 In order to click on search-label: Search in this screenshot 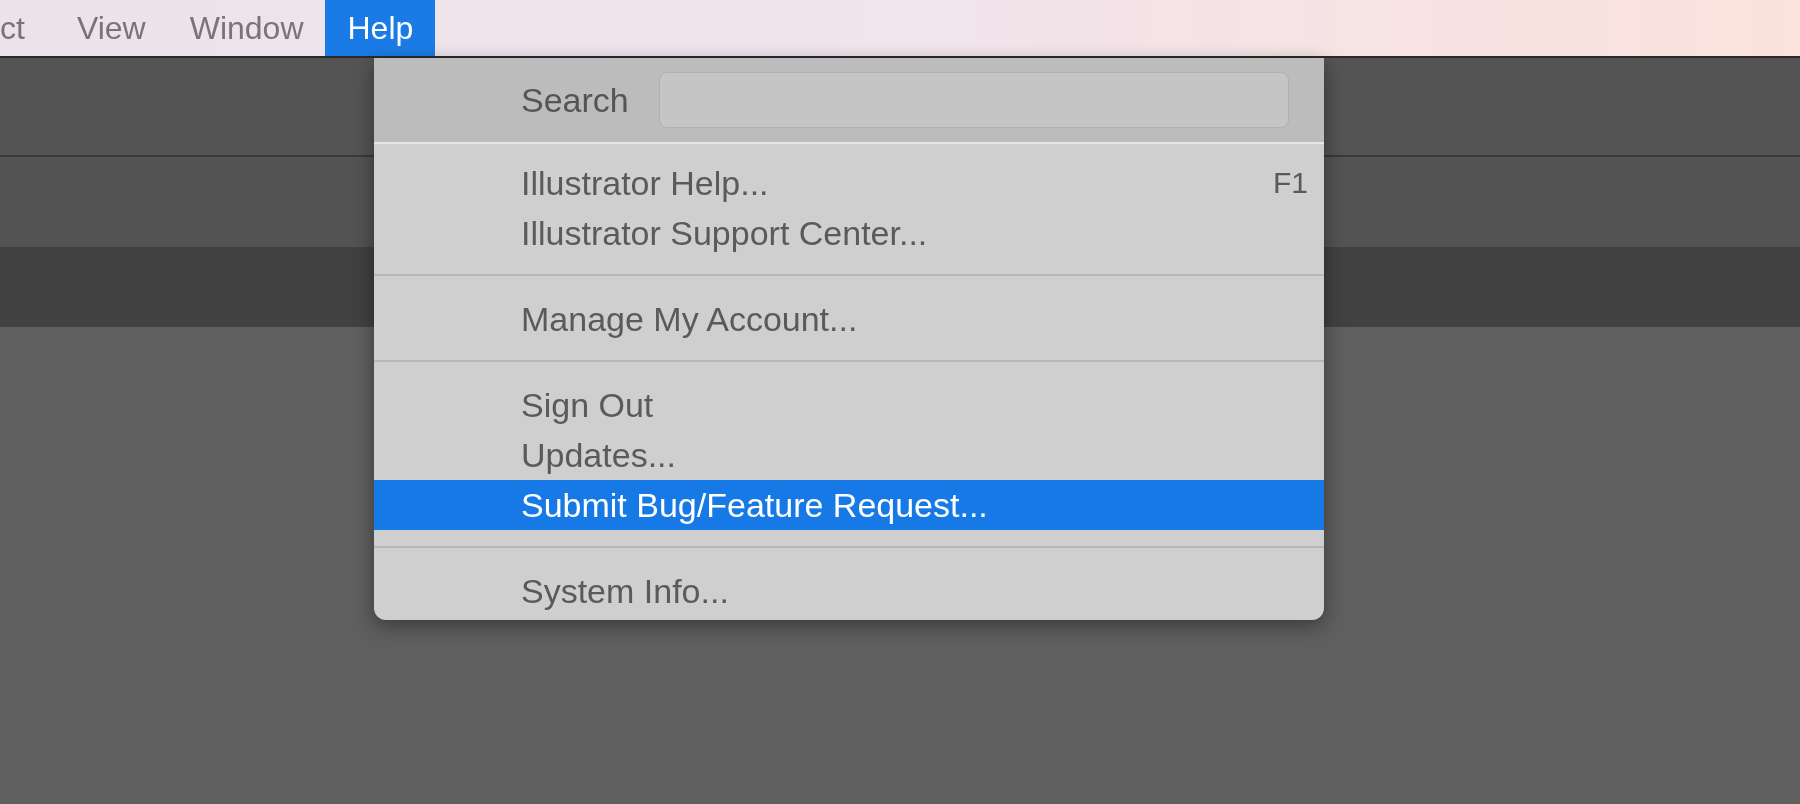, I will do `click(575, 100)`.